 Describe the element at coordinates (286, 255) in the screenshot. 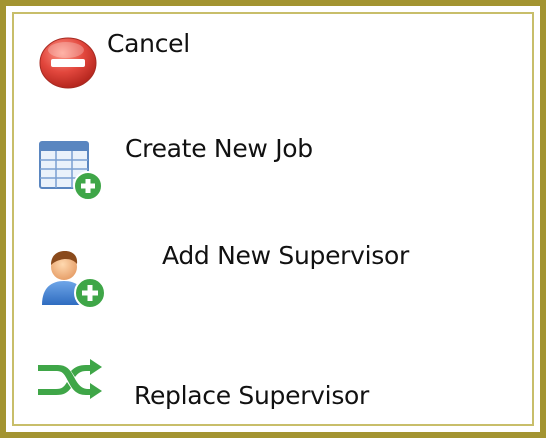

I see `add-new-supervisor-label: Add New Supervisor` at that location.